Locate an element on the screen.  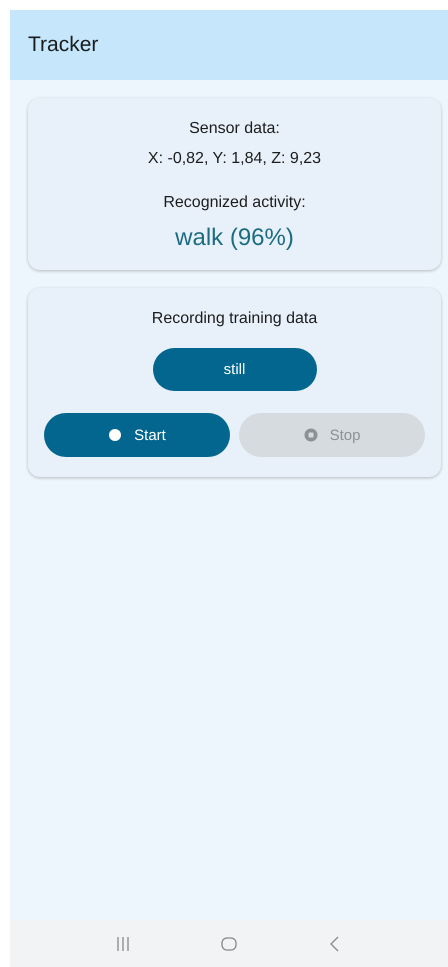
stop-icon is located at coordinates (311, 435).